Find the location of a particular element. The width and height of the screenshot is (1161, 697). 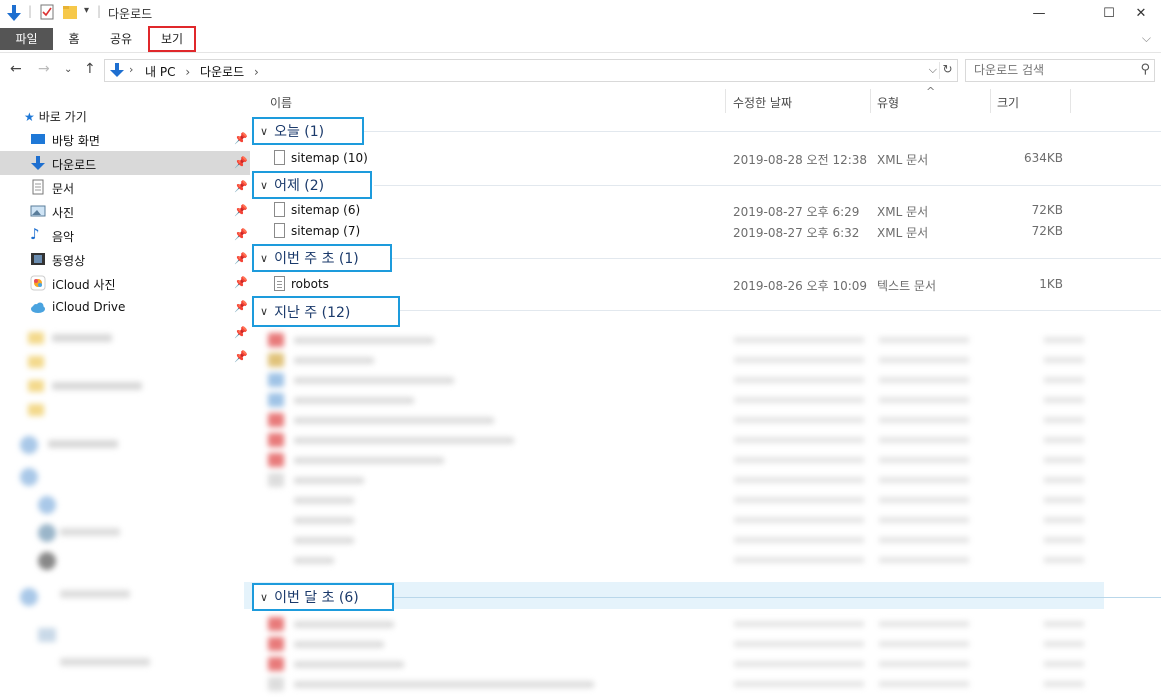

pictures-icon is located at coordinates (38, 211).